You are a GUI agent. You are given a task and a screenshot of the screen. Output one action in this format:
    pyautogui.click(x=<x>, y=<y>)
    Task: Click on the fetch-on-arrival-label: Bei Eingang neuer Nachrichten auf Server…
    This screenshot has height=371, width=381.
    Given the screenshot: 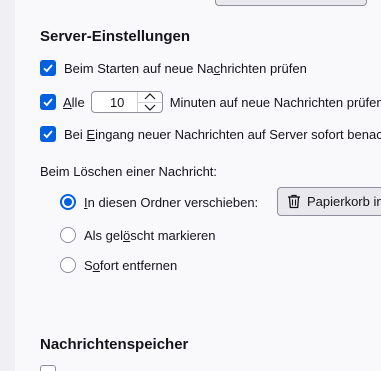 What is the action you would take?
    pyautogui.click(x=222, y=134)
    